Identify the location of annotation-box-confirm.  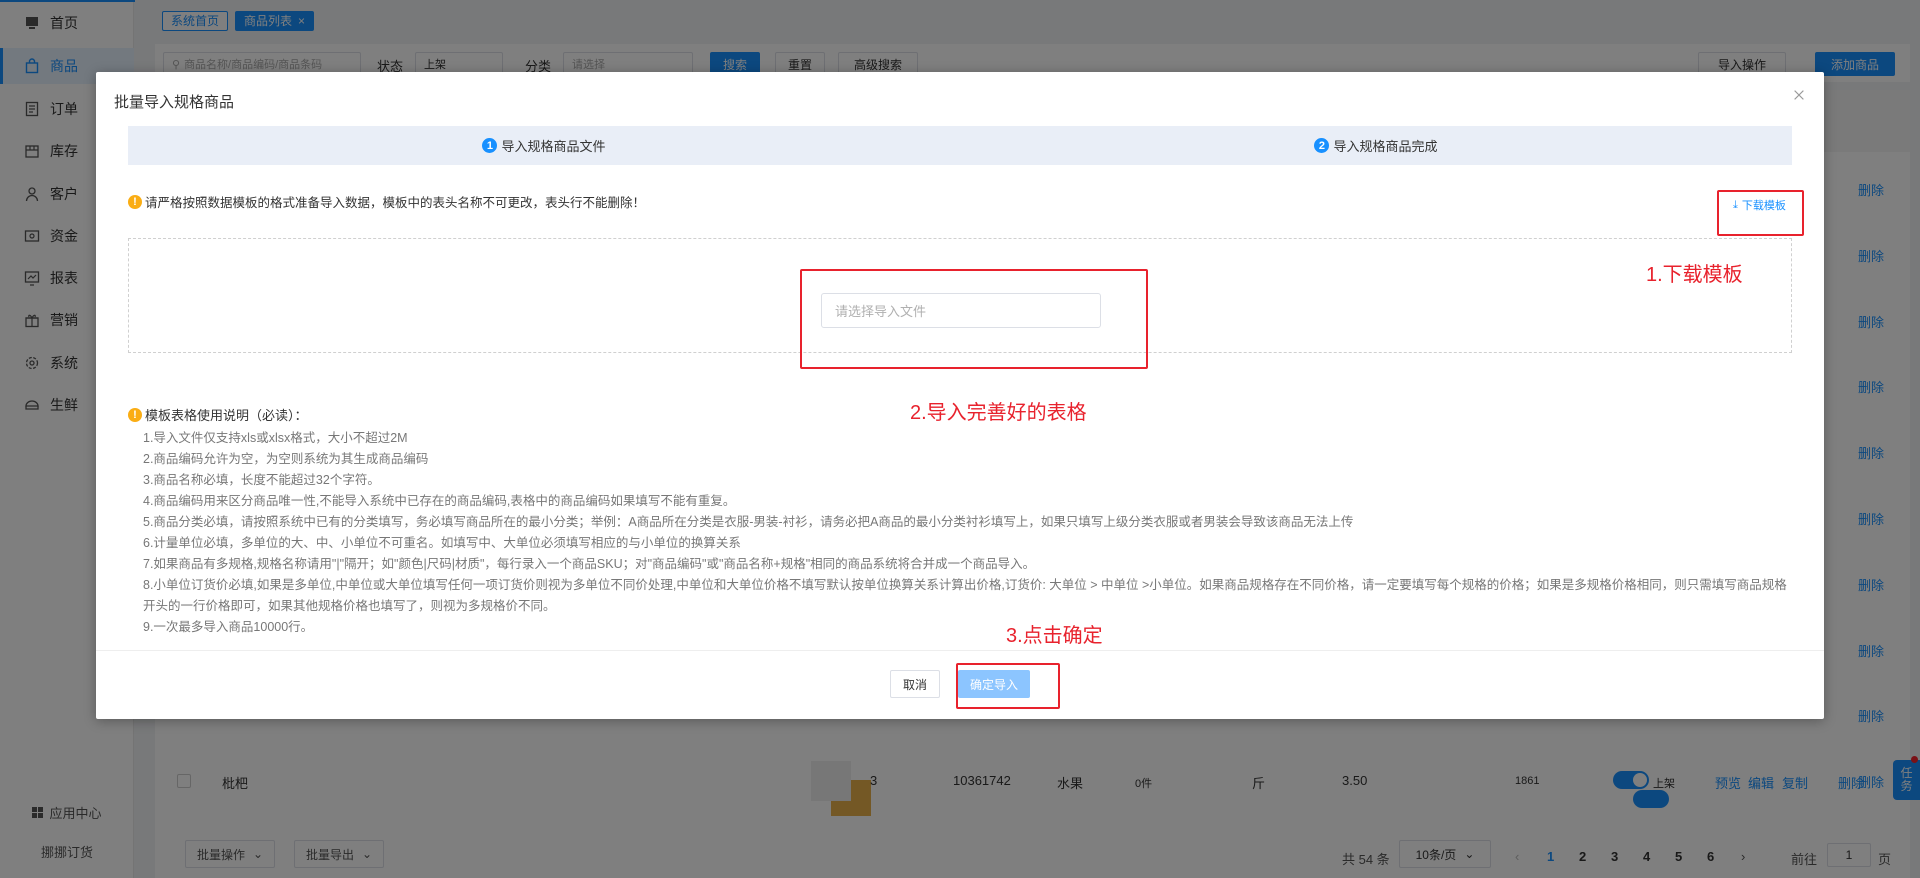
(1008, 686).